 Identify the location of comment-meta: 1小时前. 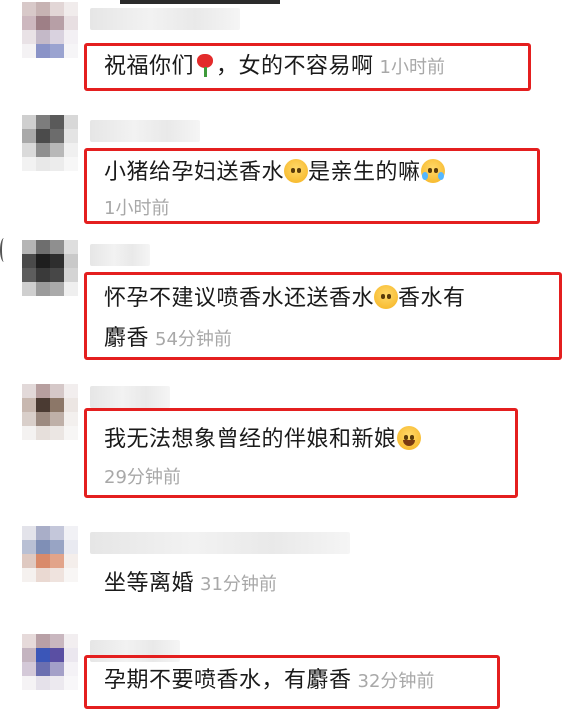
(133, 208).